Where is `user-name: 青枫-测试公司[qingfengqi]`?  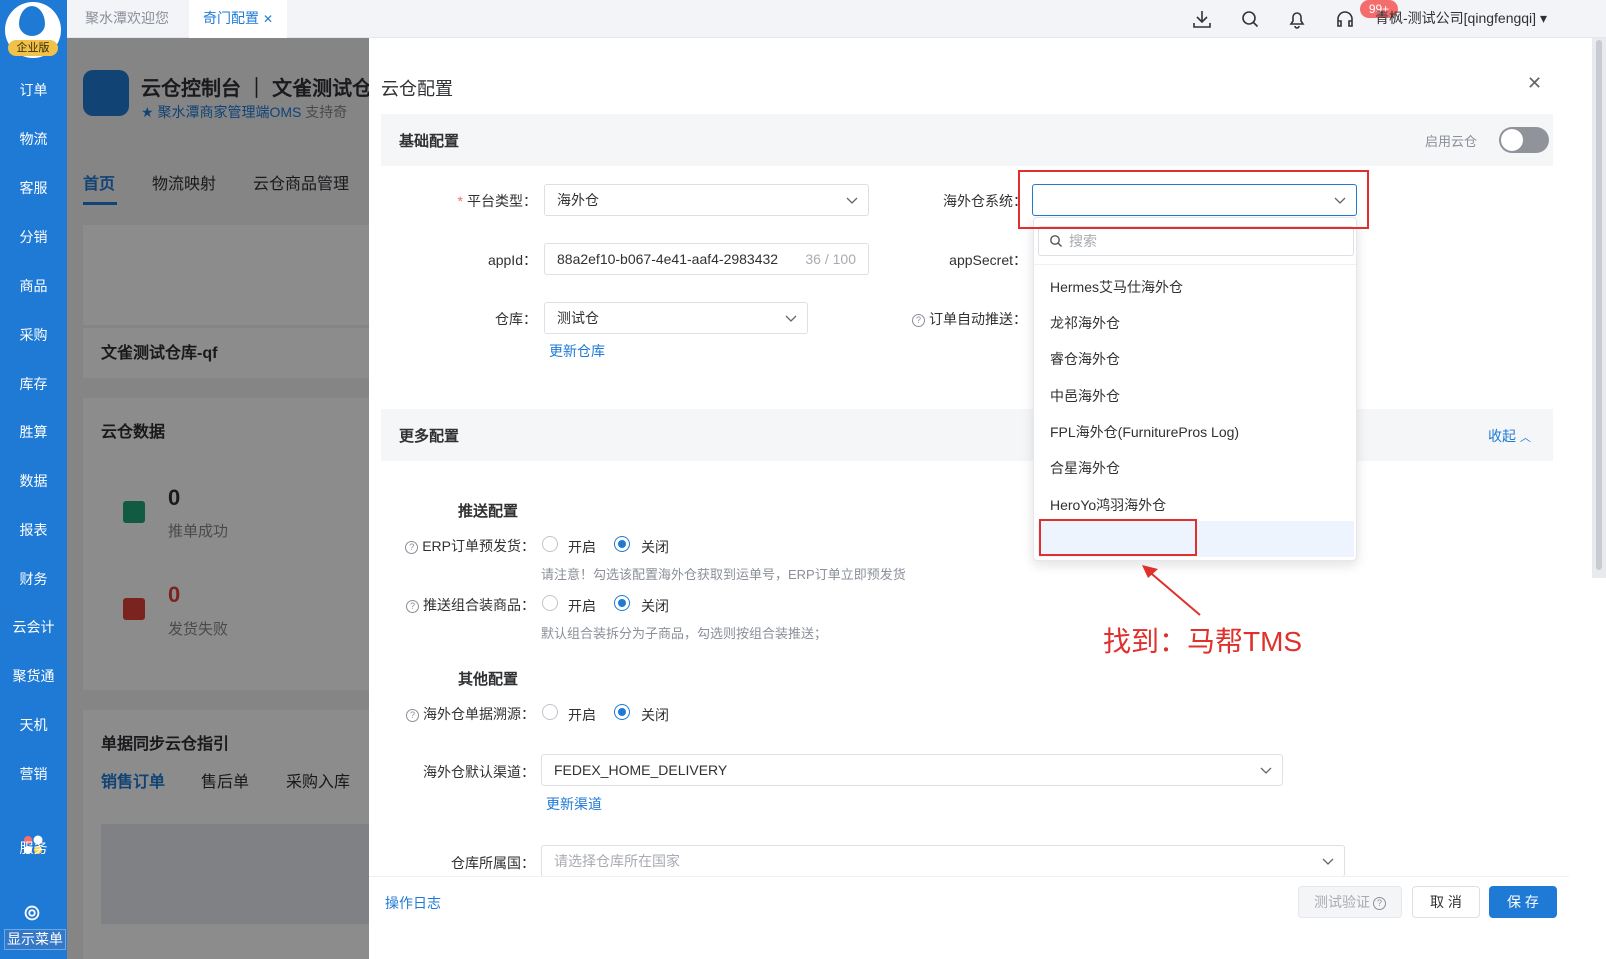
user-name: 青枫-测试公司[qingfengqi] is located at coordinates (1456, 18).